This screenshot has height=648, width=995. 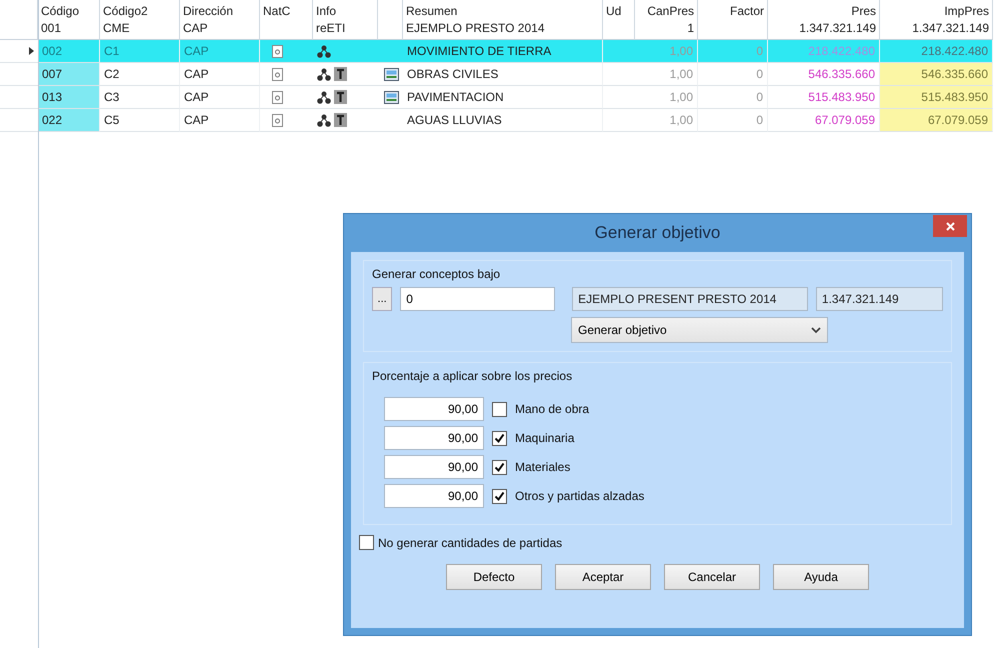 I want to click on column-header: Factor, so click(x=733, y=20).